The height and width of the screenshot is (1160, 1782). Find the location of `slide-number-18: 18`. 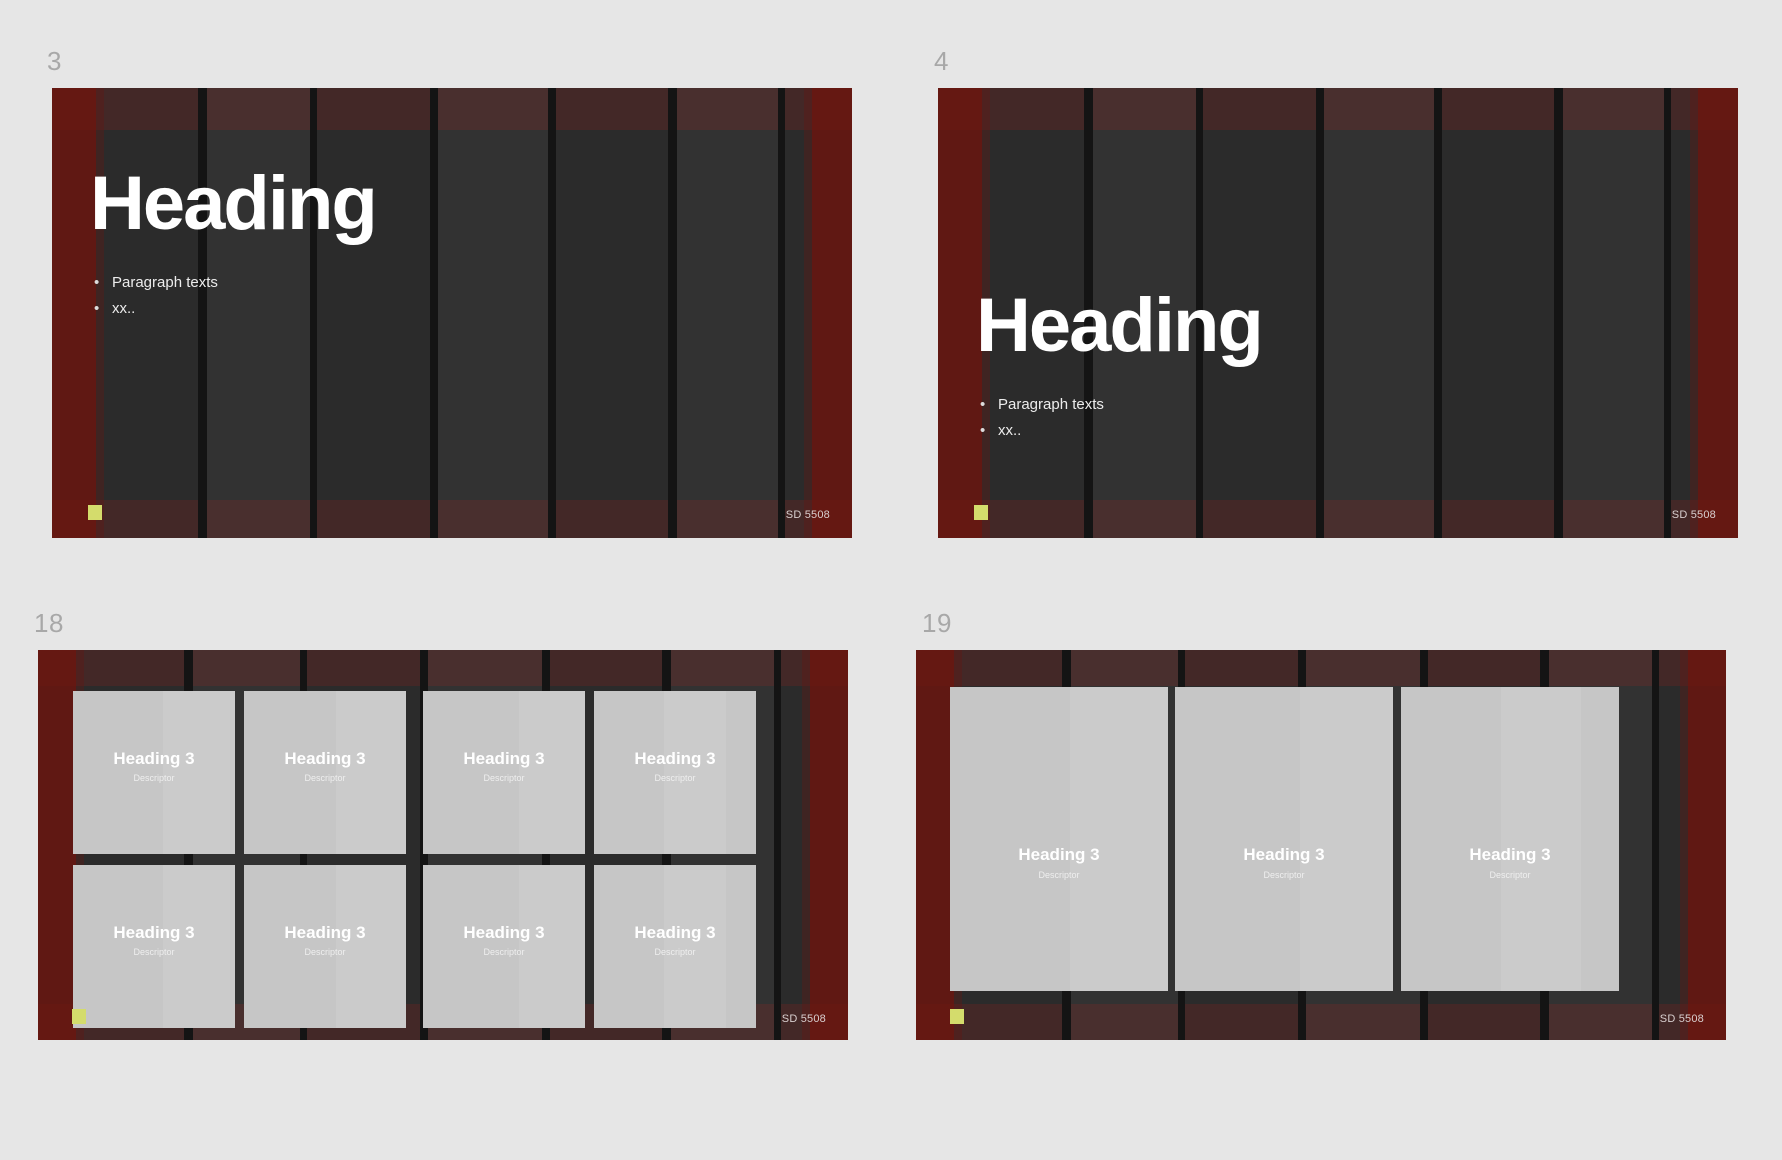

slide-number-18: 18 is located at coordinates (49, 623).